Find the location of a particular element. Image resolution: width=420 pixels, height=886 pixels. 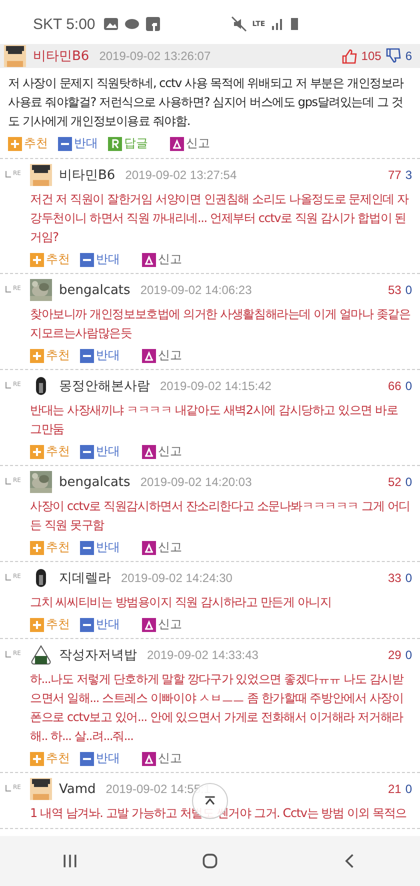

username: 작성자저녁밥 is located at coordinates (98, 655).